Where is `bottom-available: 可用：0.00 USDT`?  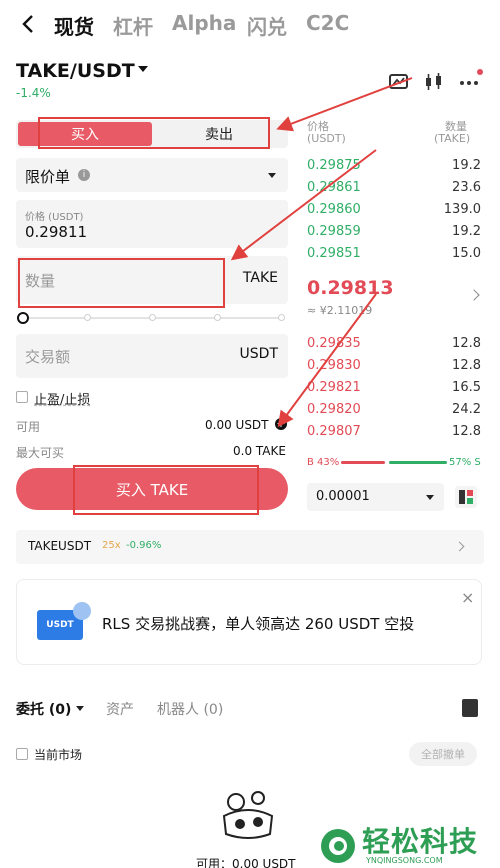 bottom-available: 可用：0.00 USDT is located at coordinates (246, 862).